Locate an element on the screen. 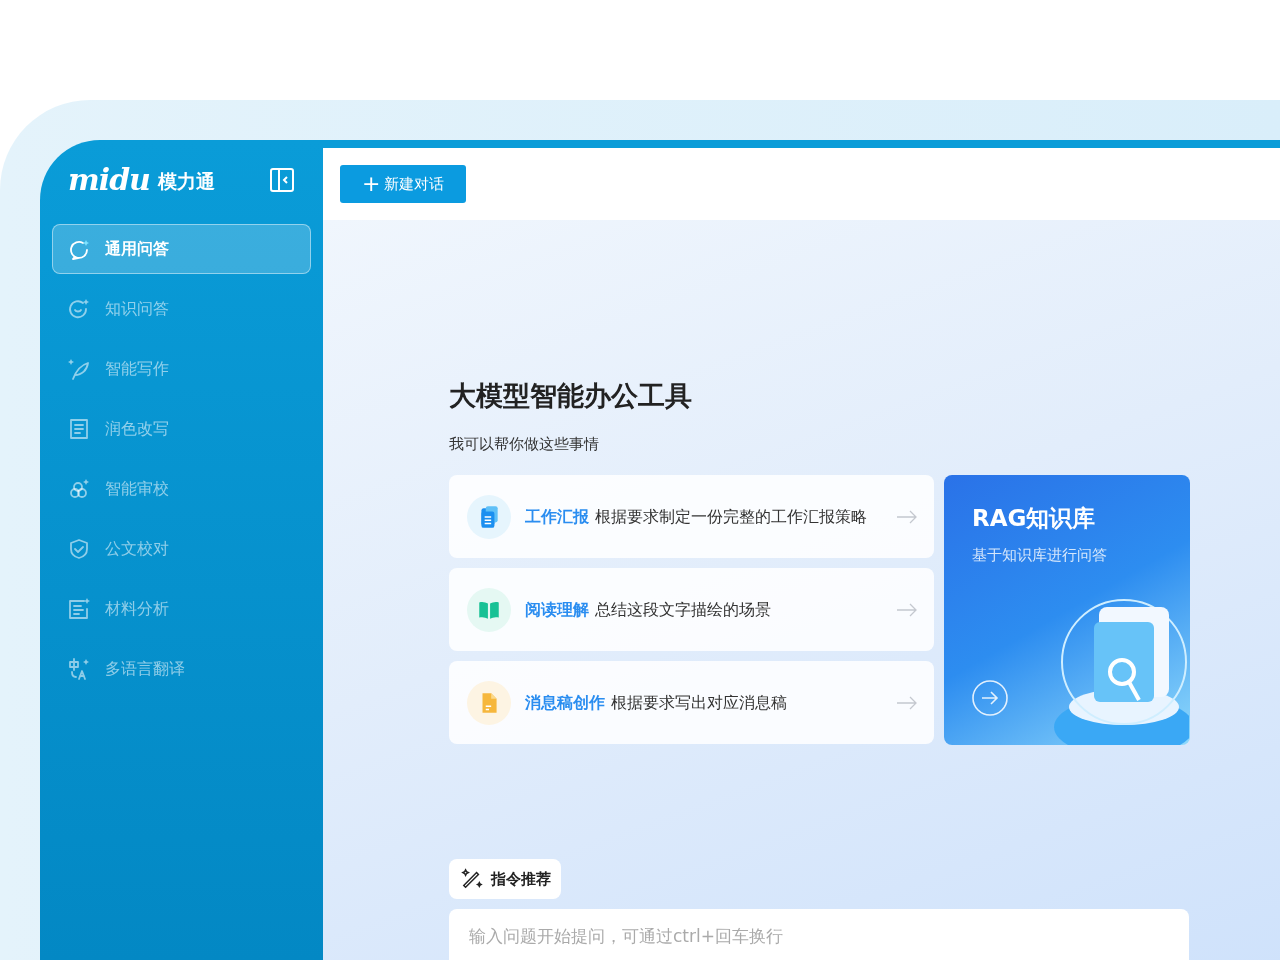 The image size is (1280, 960). page-title: 大模型智能办公工具 is located at coordinates (571, 396).